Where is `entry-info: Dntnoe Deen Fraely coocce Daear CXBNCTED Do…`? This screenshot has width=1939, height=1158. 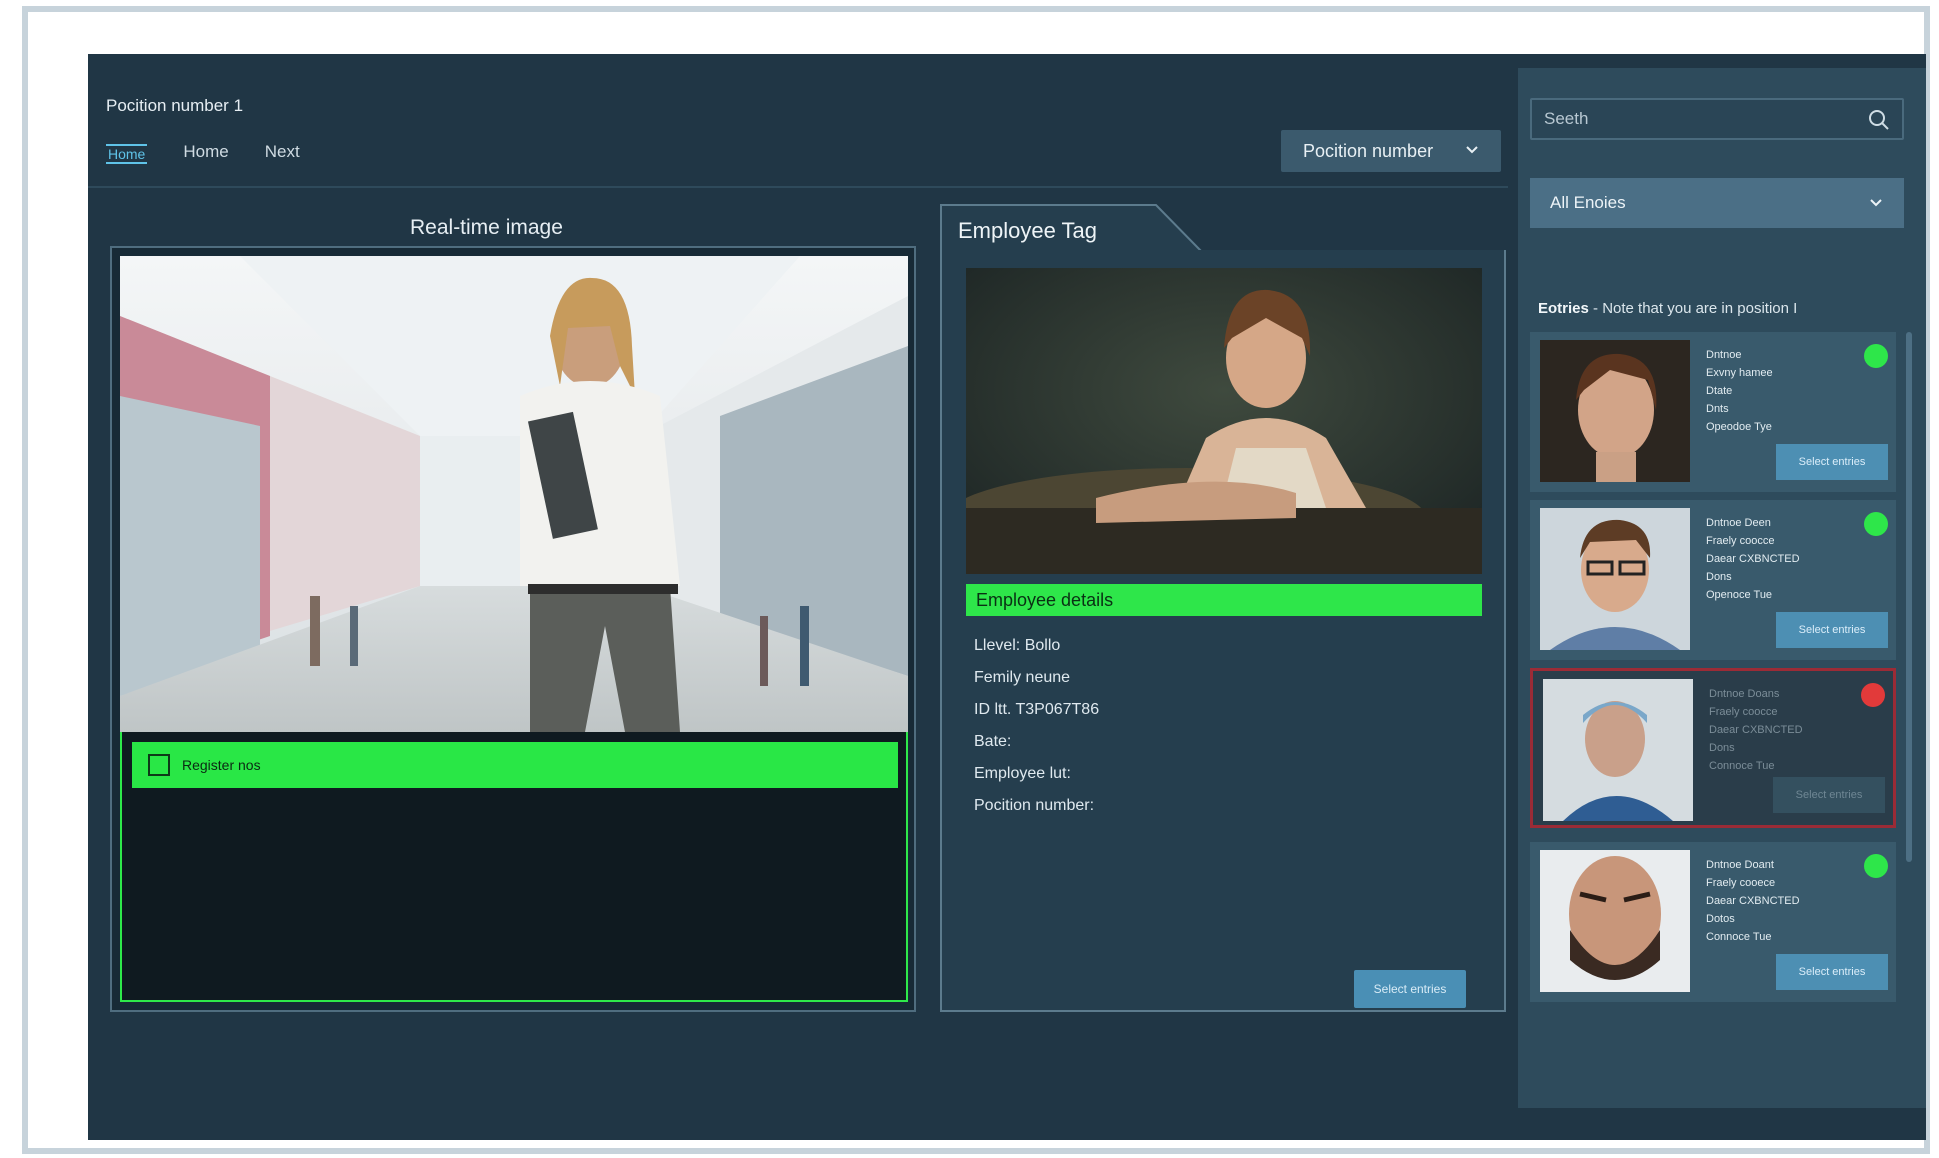
entry-info: Dntnoe Deen Fraely coocce Daear CXBNCTED Do… is located at coordinates (1753, 559).